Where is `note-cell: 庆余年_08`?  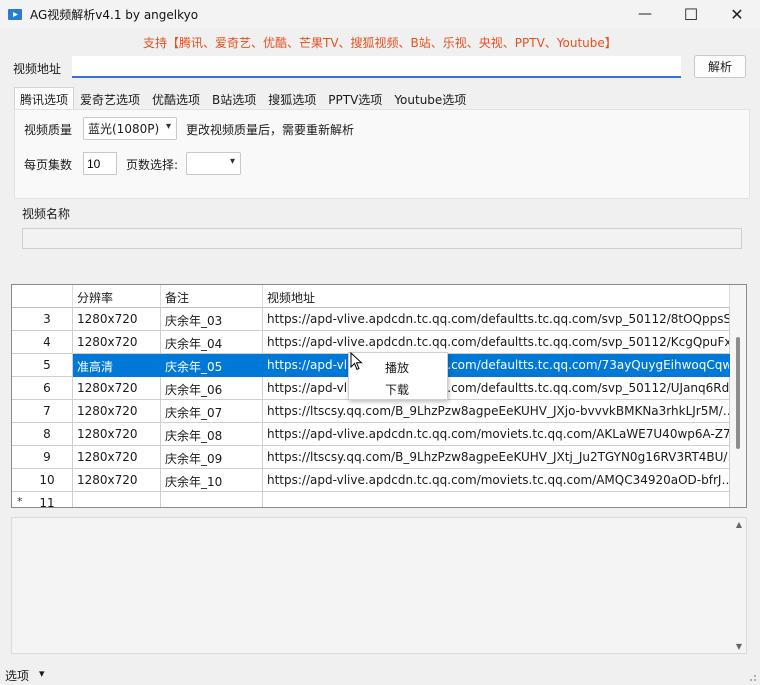 note-cell: 庆余年_08 is located at coordinates (212, 434).